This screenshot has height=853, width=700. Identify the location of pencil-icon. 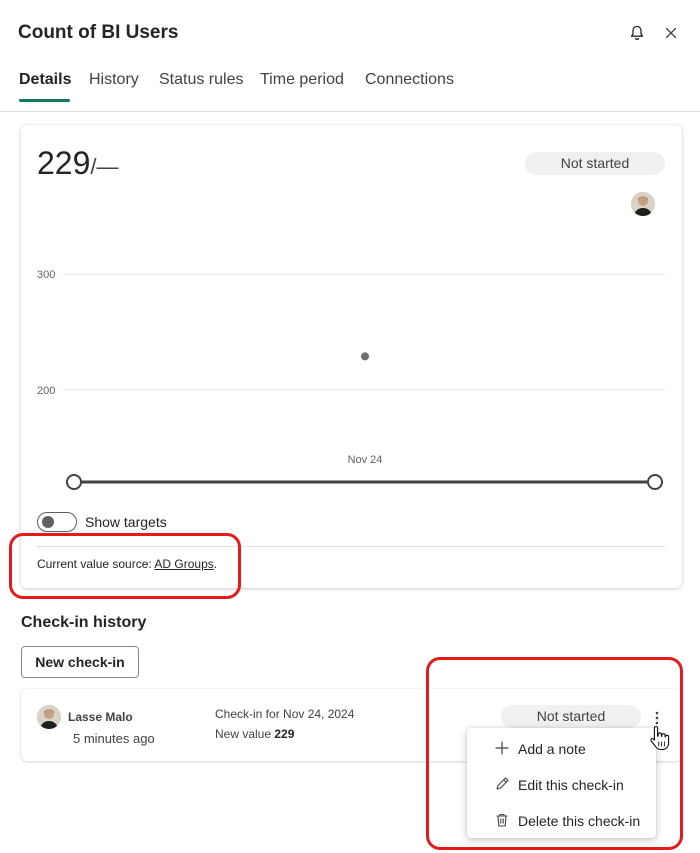
(502, 783).